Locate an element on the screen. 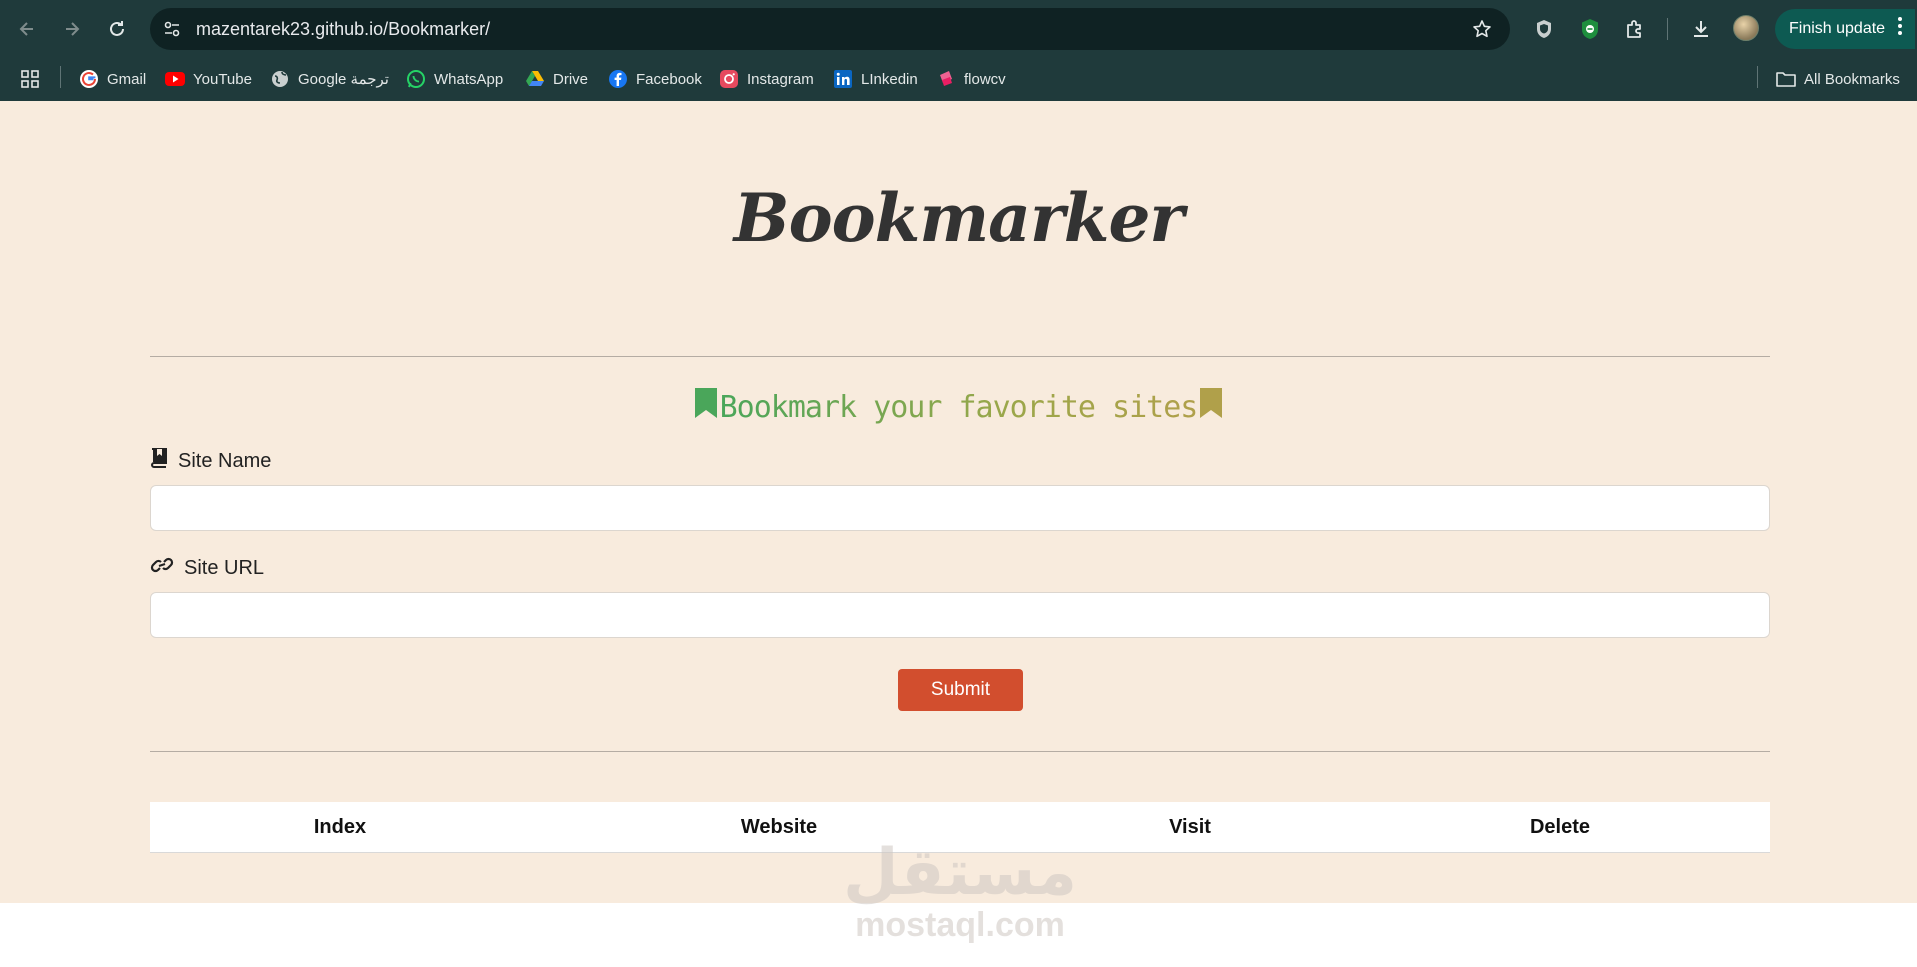 The image size is (1917, 967). page-title: Bookmarker is located at coordinates (958, 218).